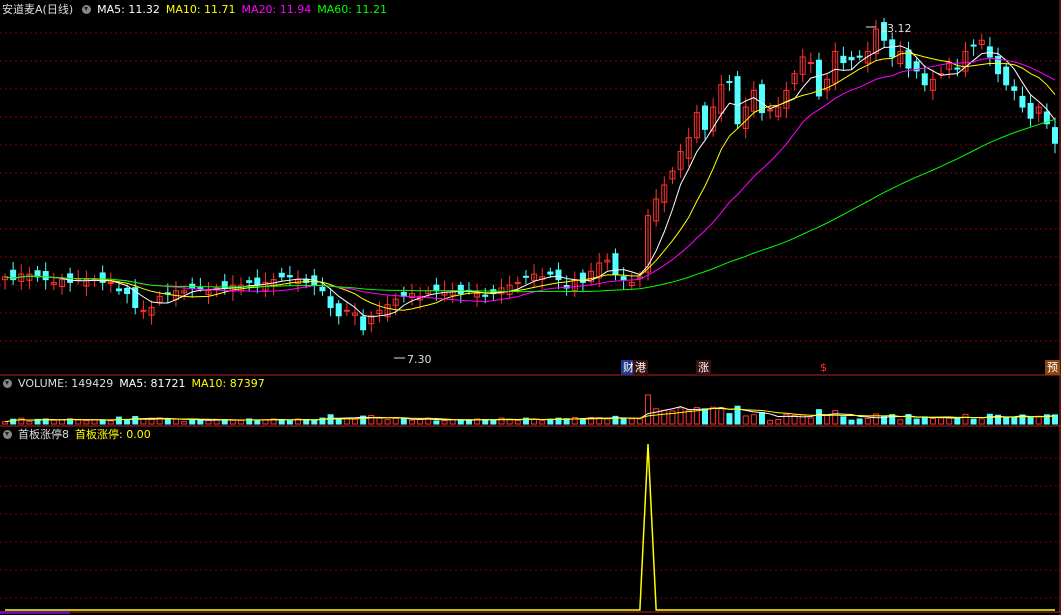 This screenshot has height=615, width=1061. What do you see at coordinates (419, 359) in the screenshot?
I see `low-price-label: 7.30` at bounding box center [419, 359].